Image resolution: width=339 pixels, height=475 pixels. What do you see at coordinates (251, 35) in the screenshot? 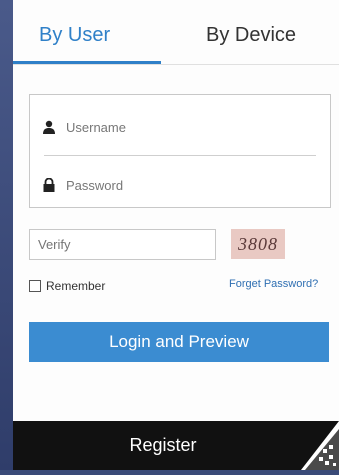
I see `tab-by-device: By Device` at bounding box center [251, 35].